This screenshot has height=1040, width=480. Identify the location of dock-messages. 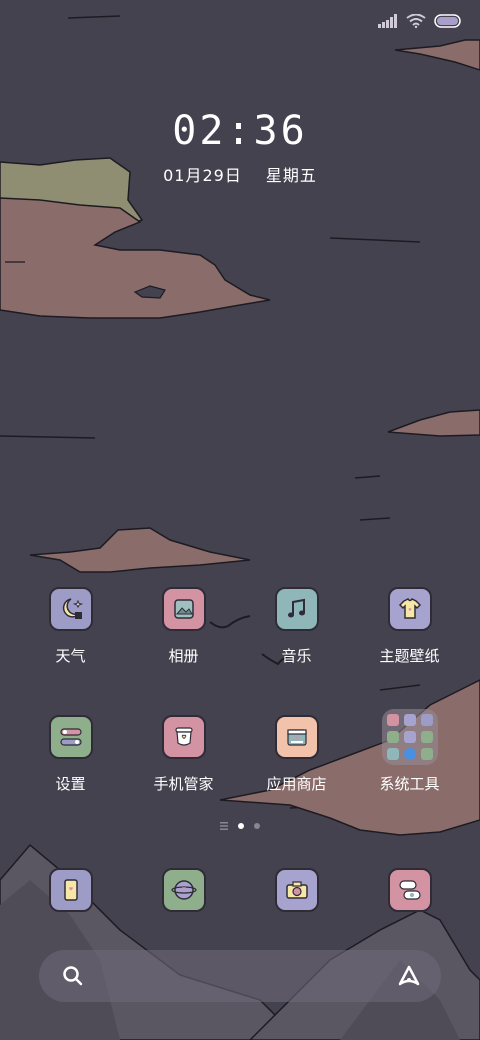
(409, 890).